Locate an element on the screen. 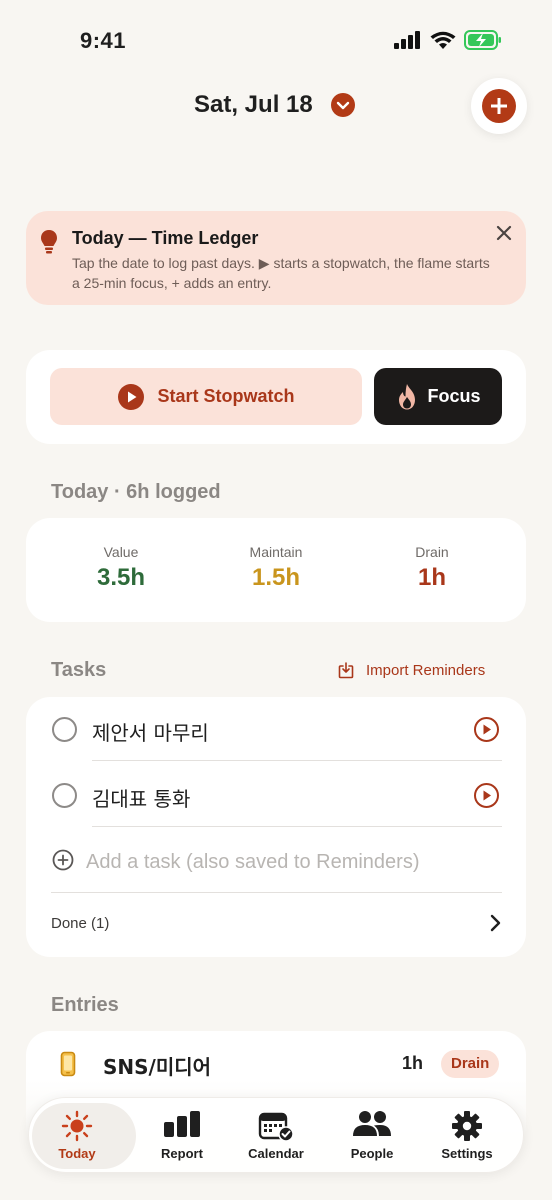 This screenshot has width=552, height=1200. battery-charging-icon is located at coordinates (482, 40).